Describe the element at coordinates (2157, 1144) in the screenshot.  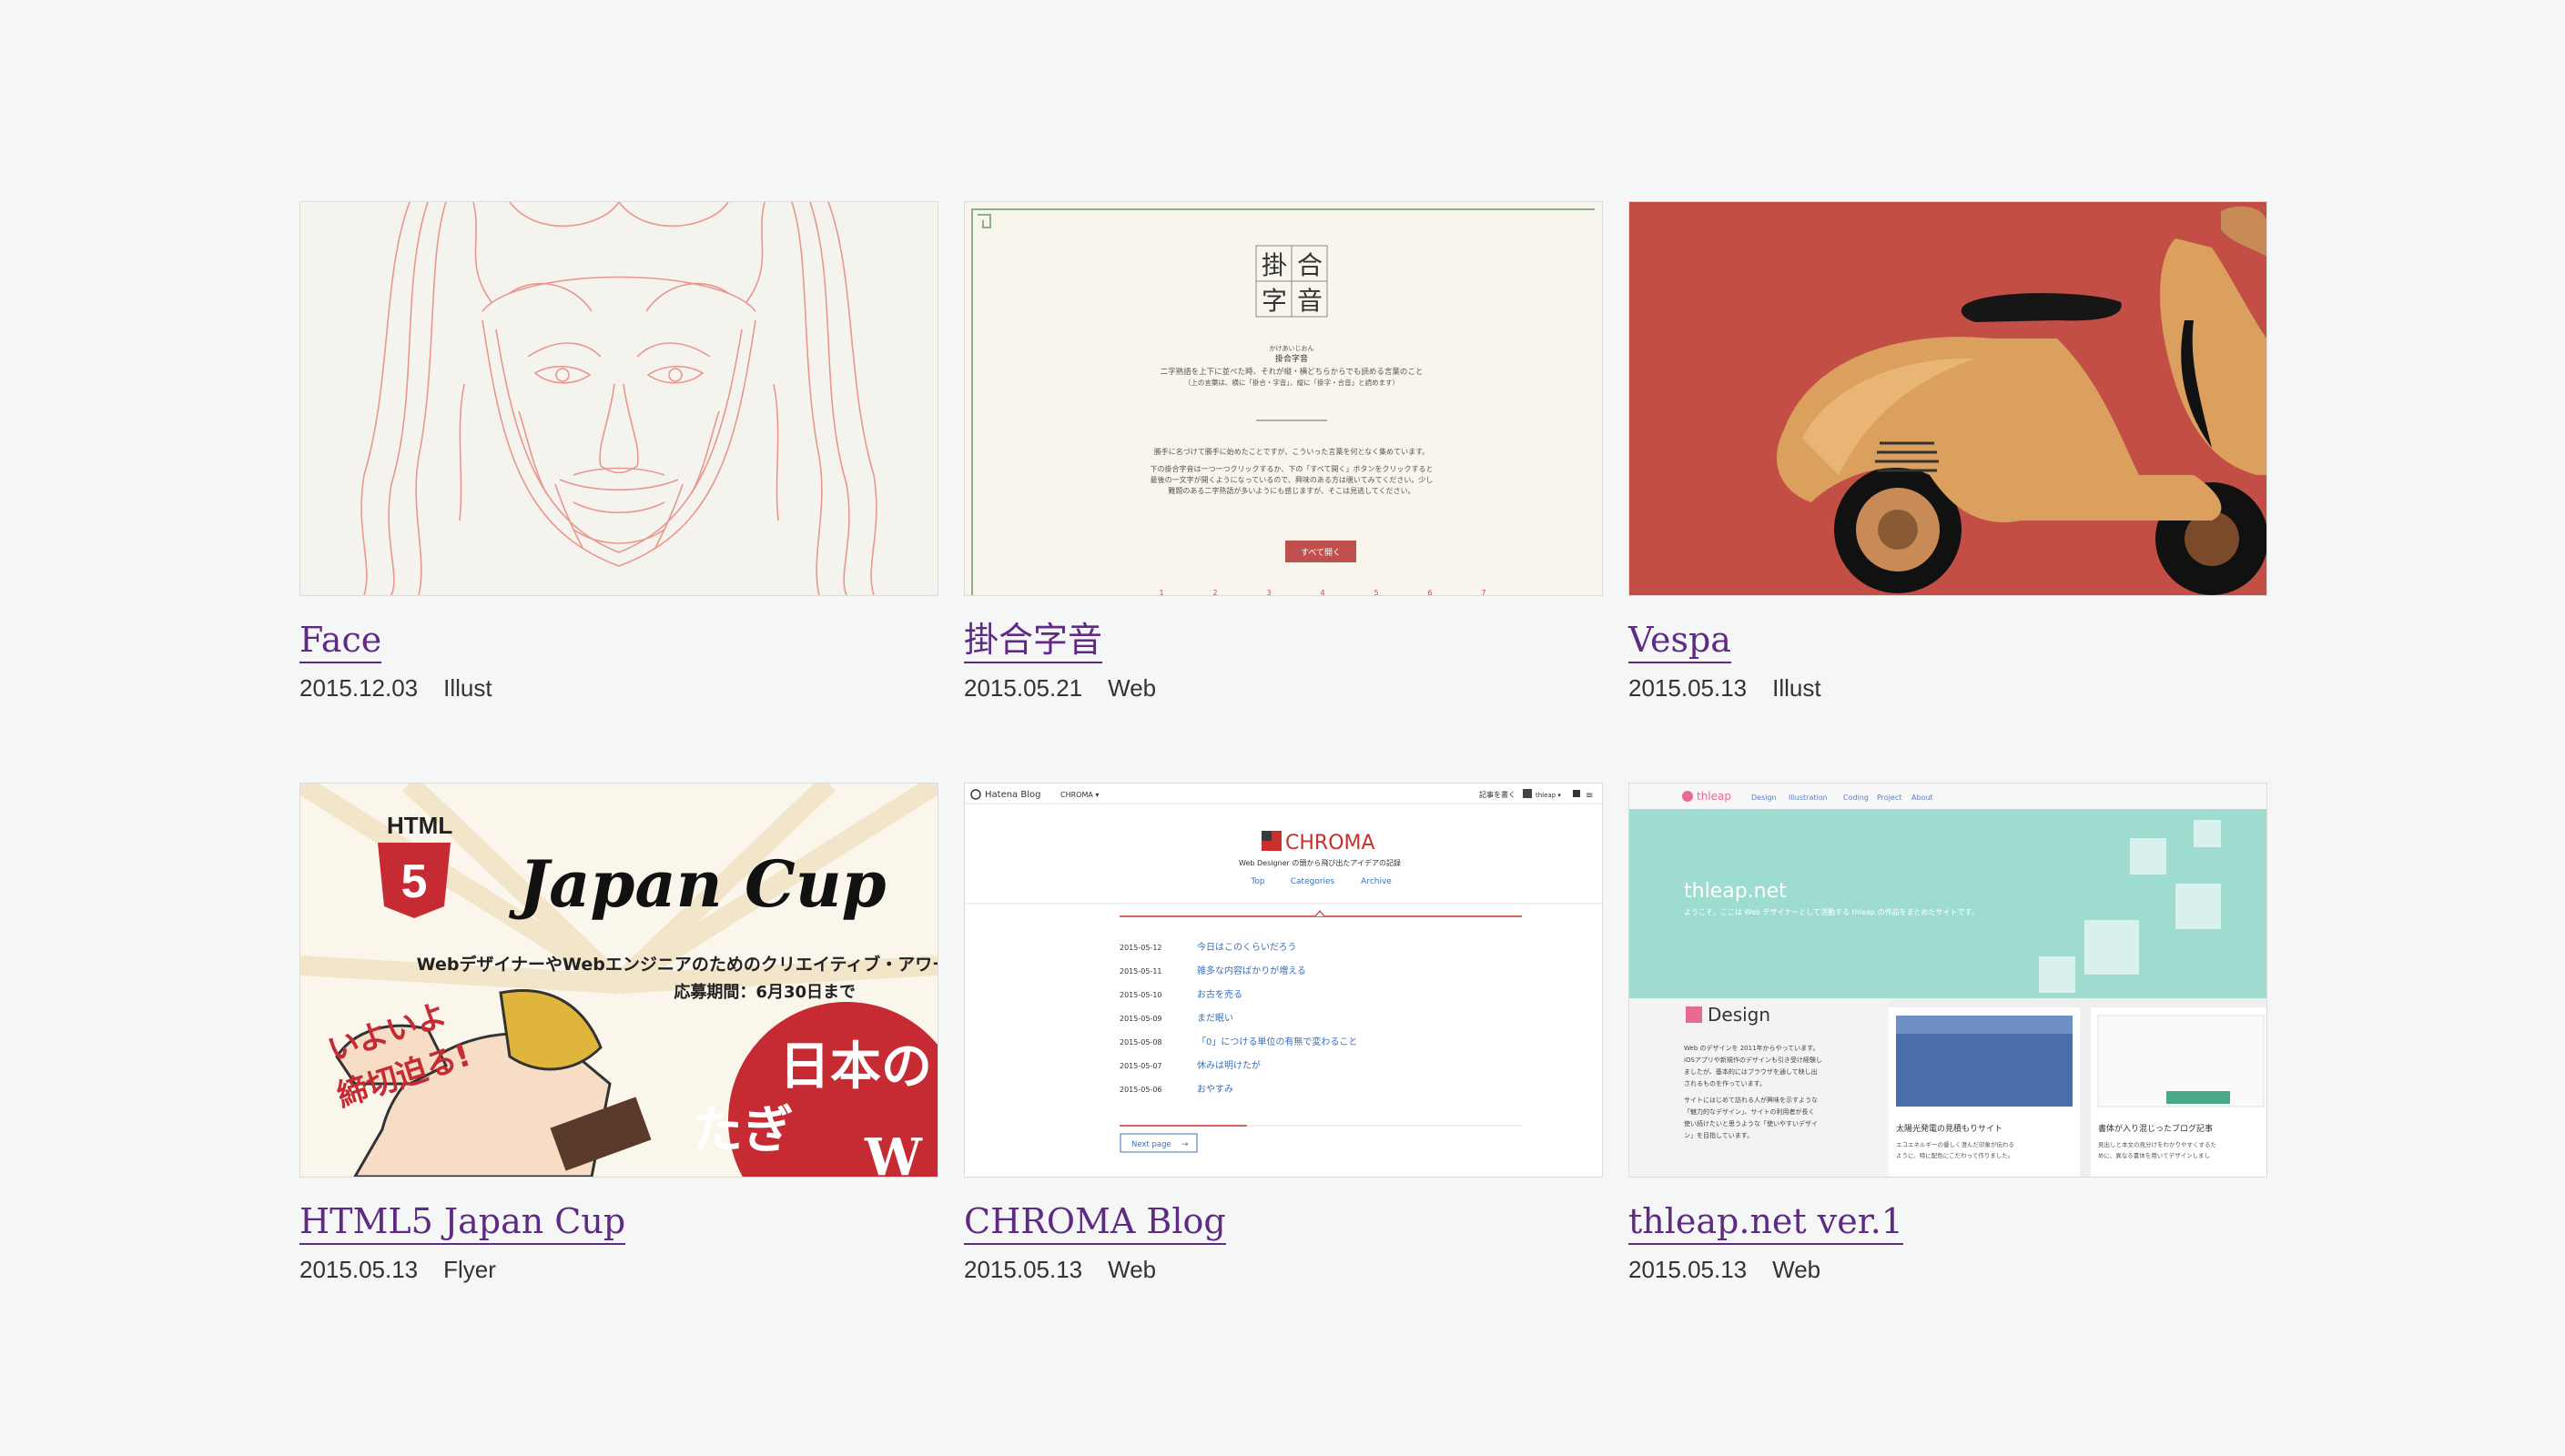
I see `svg-text: 見出しと本文の見分けをわかりやすくするた` at that location.